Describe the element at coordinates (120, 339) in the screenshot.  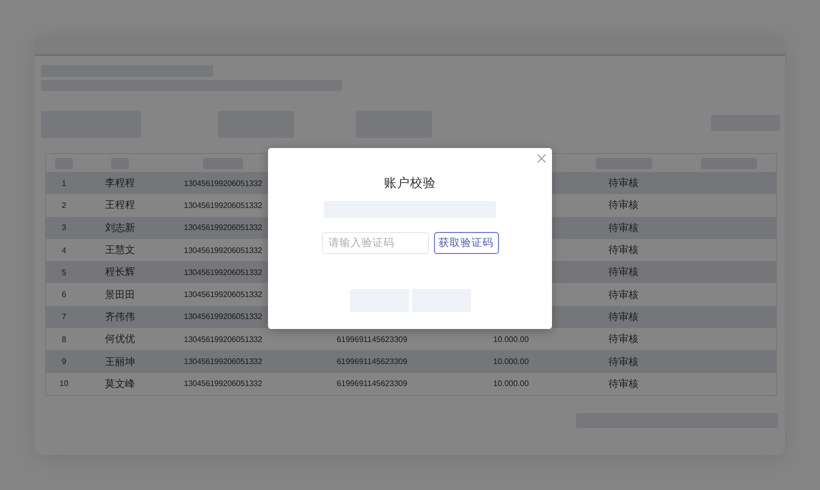
I see `name-cell-text: 何优优` at that location.